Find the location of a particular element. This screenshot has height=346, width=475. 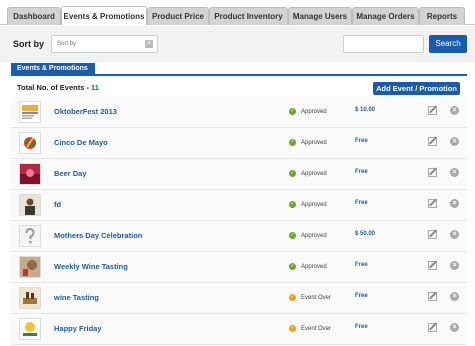

total-events-count: 11 is located at coordinates (95, 87).